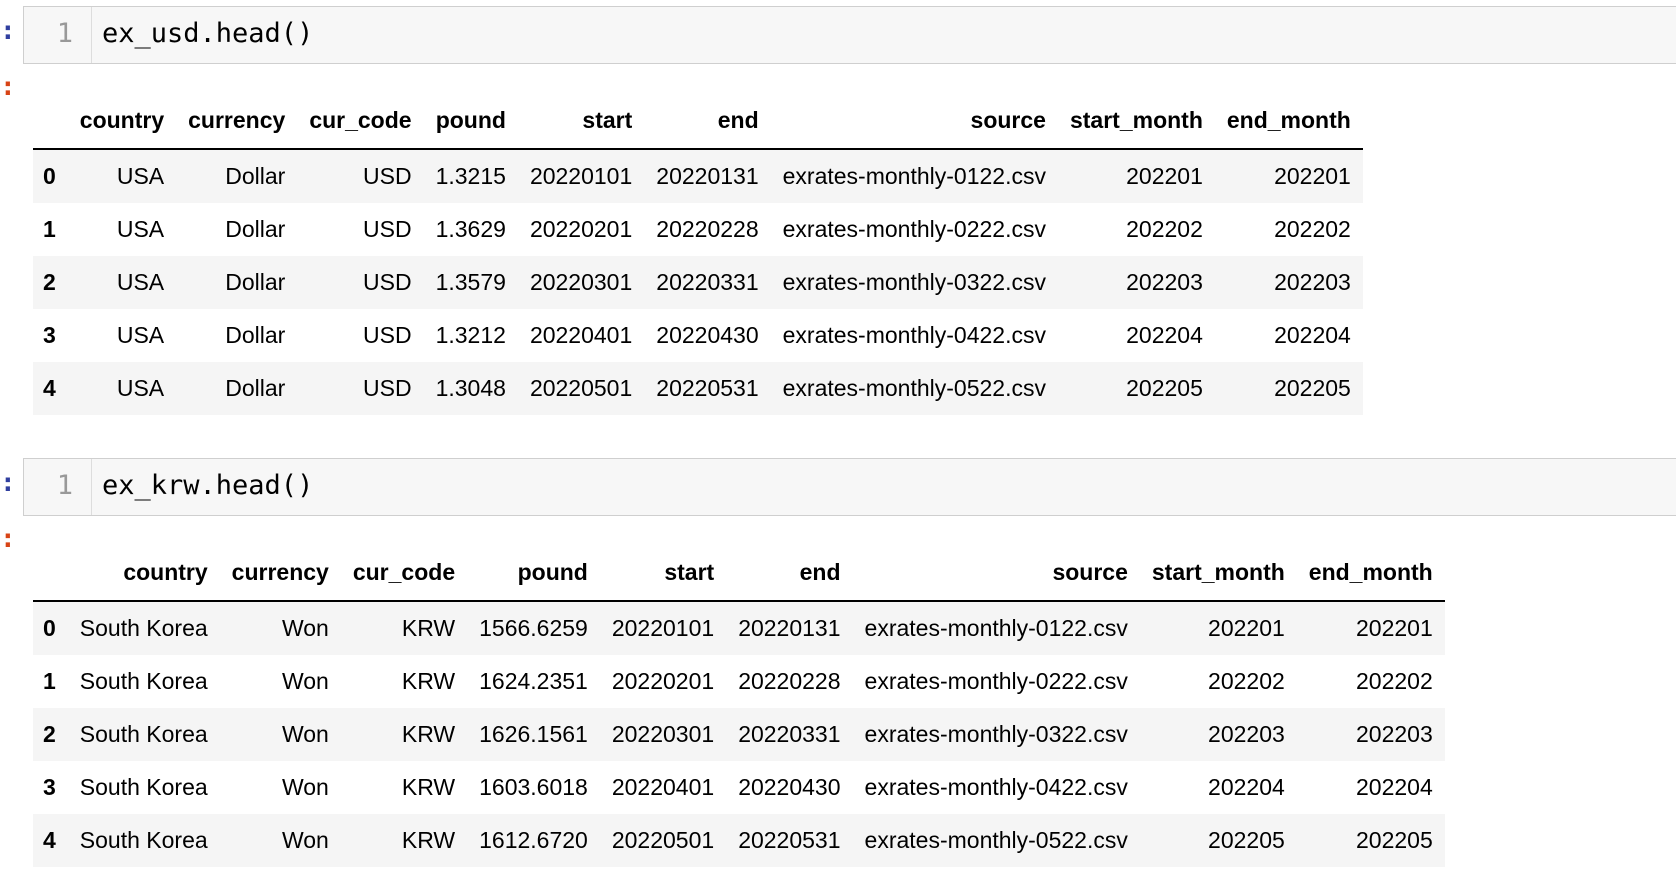 This screenshot has height=894, width=1676. What do you see at coordinates (50, 573) in the screenshot?
I see `index-header` at bounding box center [50, 573].